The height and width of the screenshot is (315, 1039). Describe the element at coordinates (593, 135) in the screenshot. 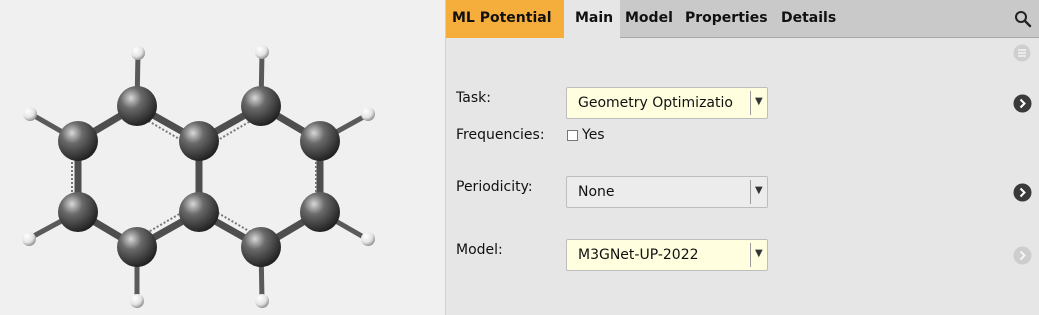

I see `frequencies-option-label: Yes` at that location.